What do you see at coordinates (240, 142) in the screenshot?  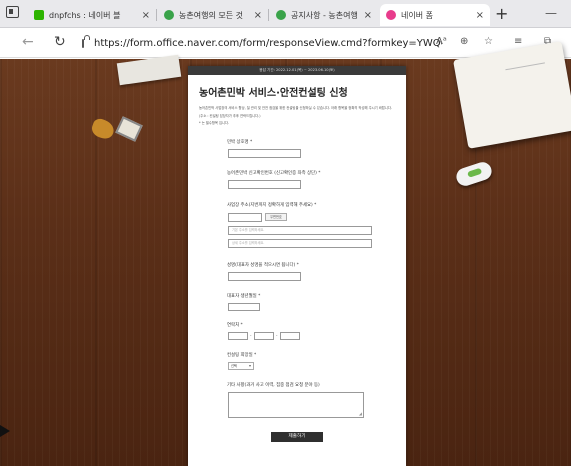 I see `question-name: 민박 상호명 *` at bounding box center [240, 142].